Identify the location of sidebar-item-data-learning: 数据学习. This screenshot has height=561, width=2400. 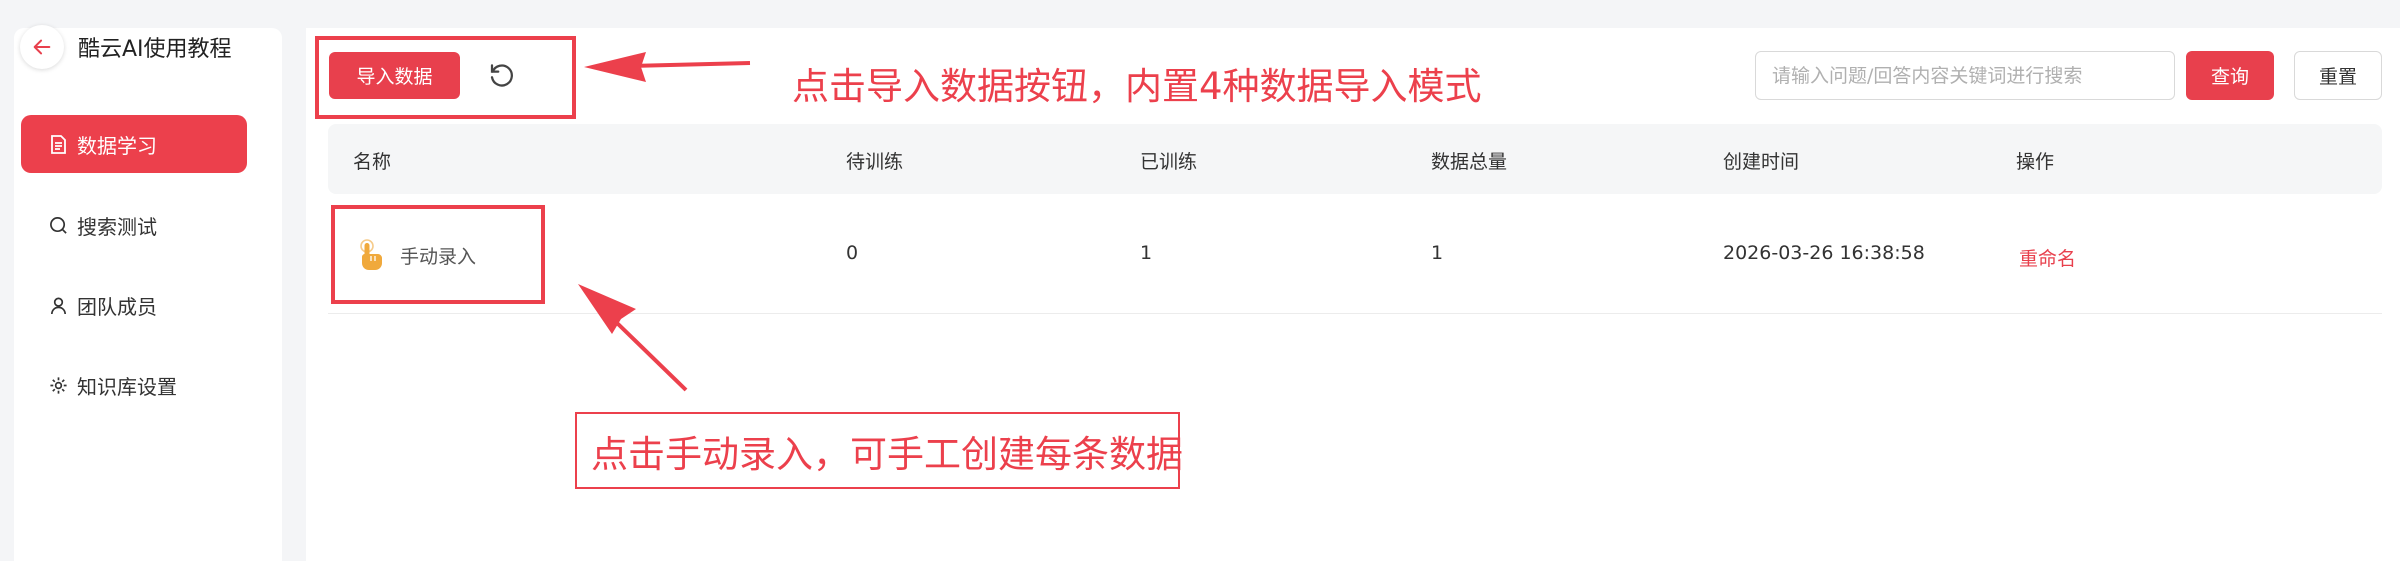
(134, 144).